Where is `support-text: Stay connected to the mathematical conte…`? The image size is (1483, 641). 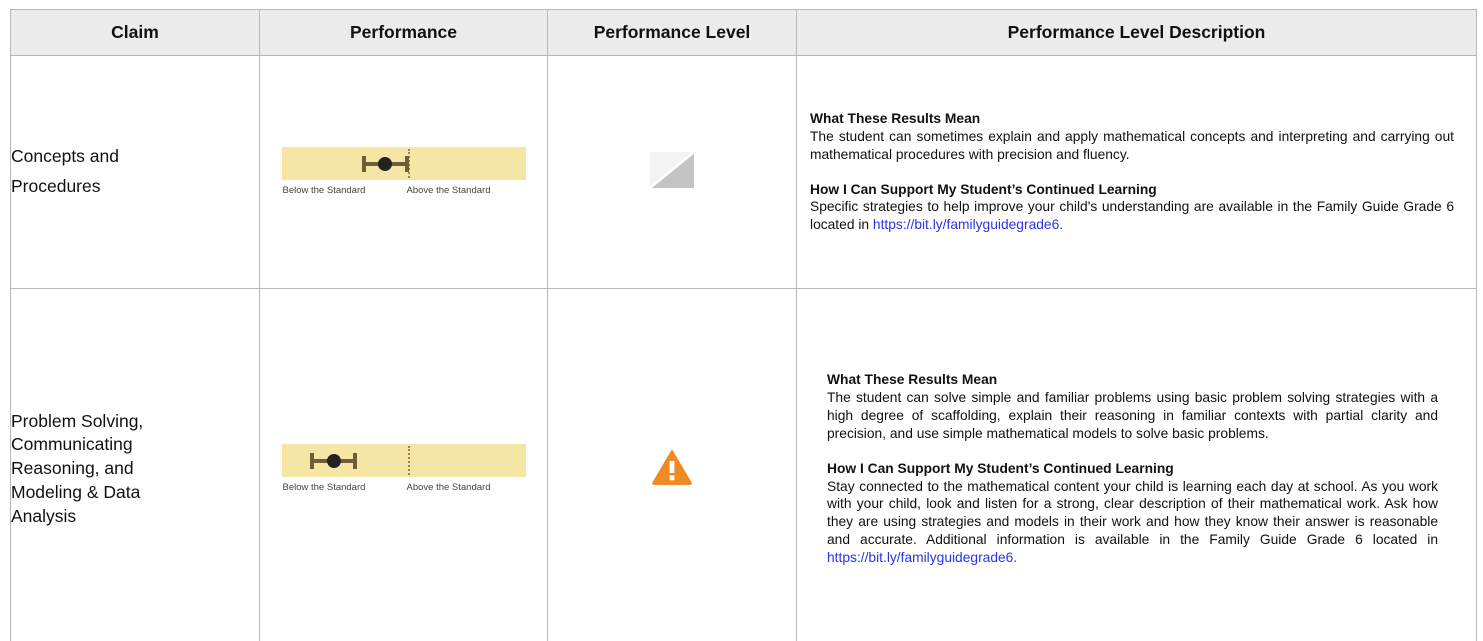
support-text: Stay connected to the mathematical conte… is located at coordinates (1132, 513).